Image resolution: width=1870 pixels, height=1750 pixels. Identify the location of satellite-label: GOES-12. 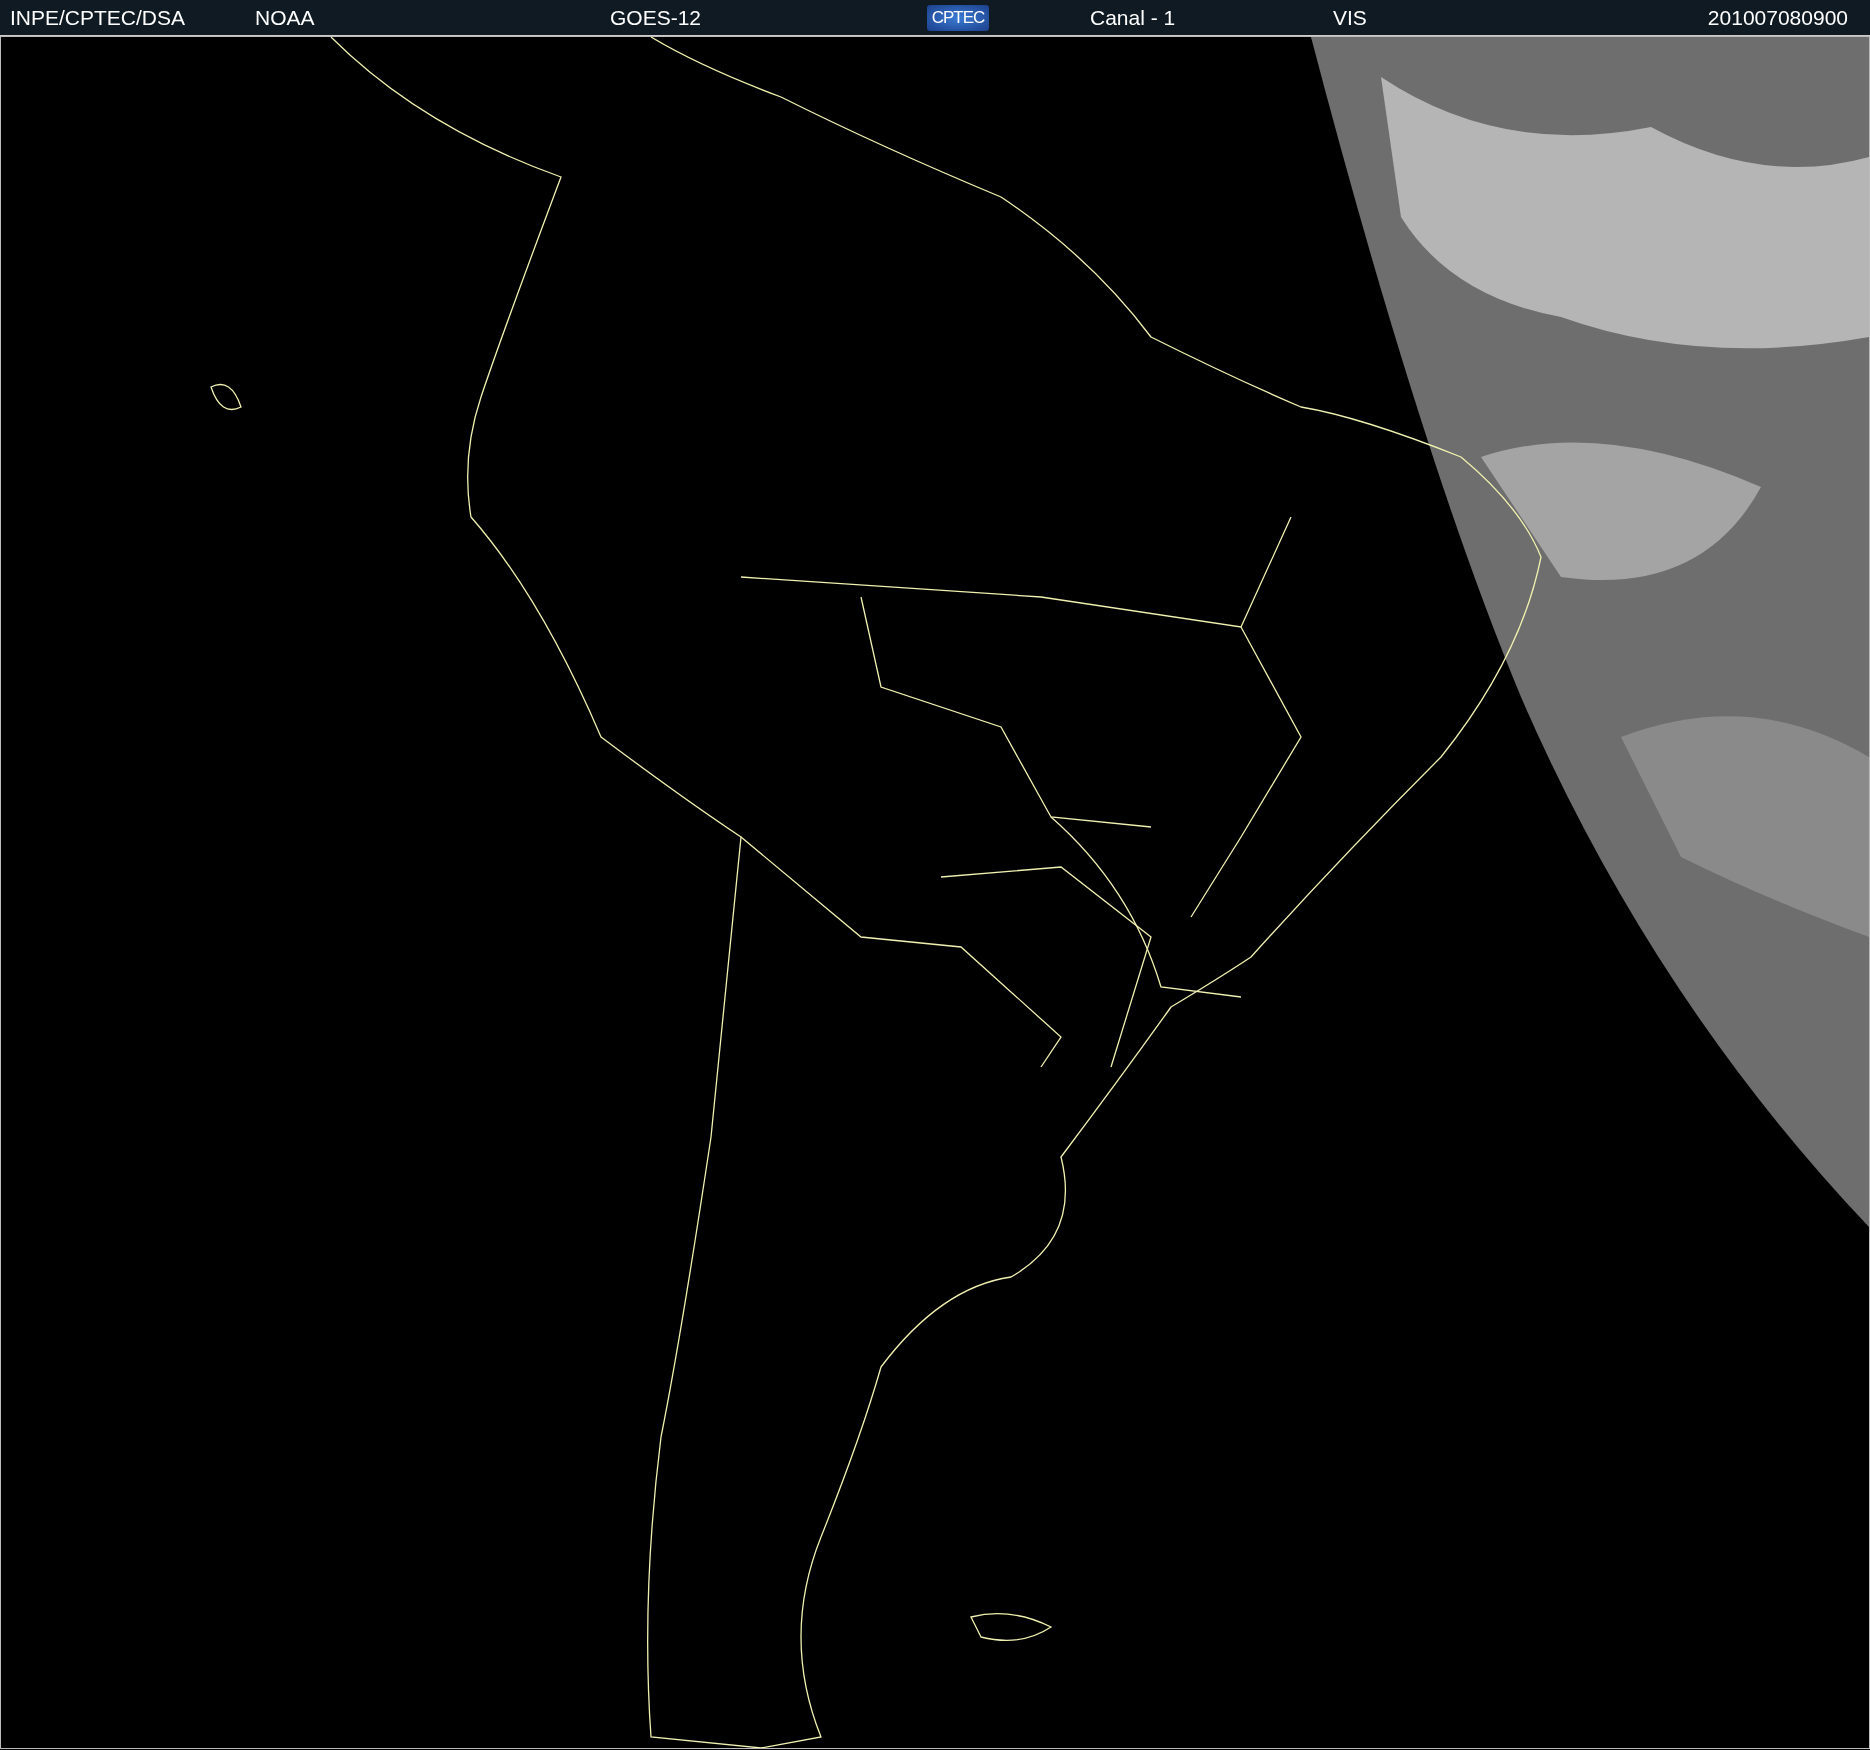
(656, 17).